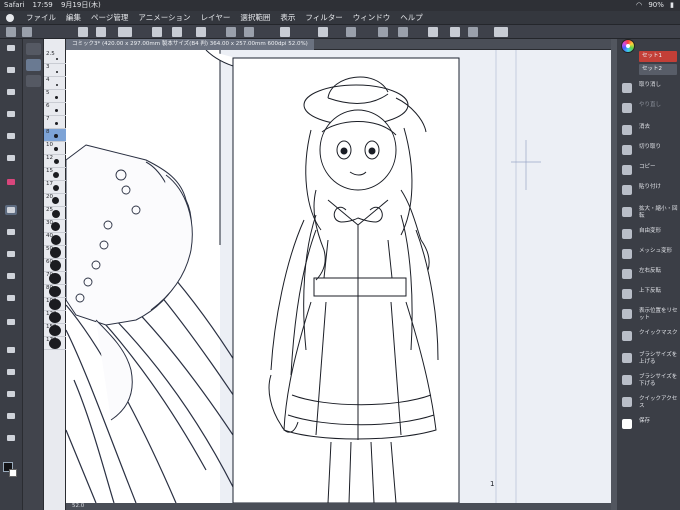 Image resolution: width=680 pixels, height=510 pixels. What do you see at coordinates (648, 295) in the screenshot?
I see `flip-vertical-command: 上下反転` at bounding box center [648, 295].